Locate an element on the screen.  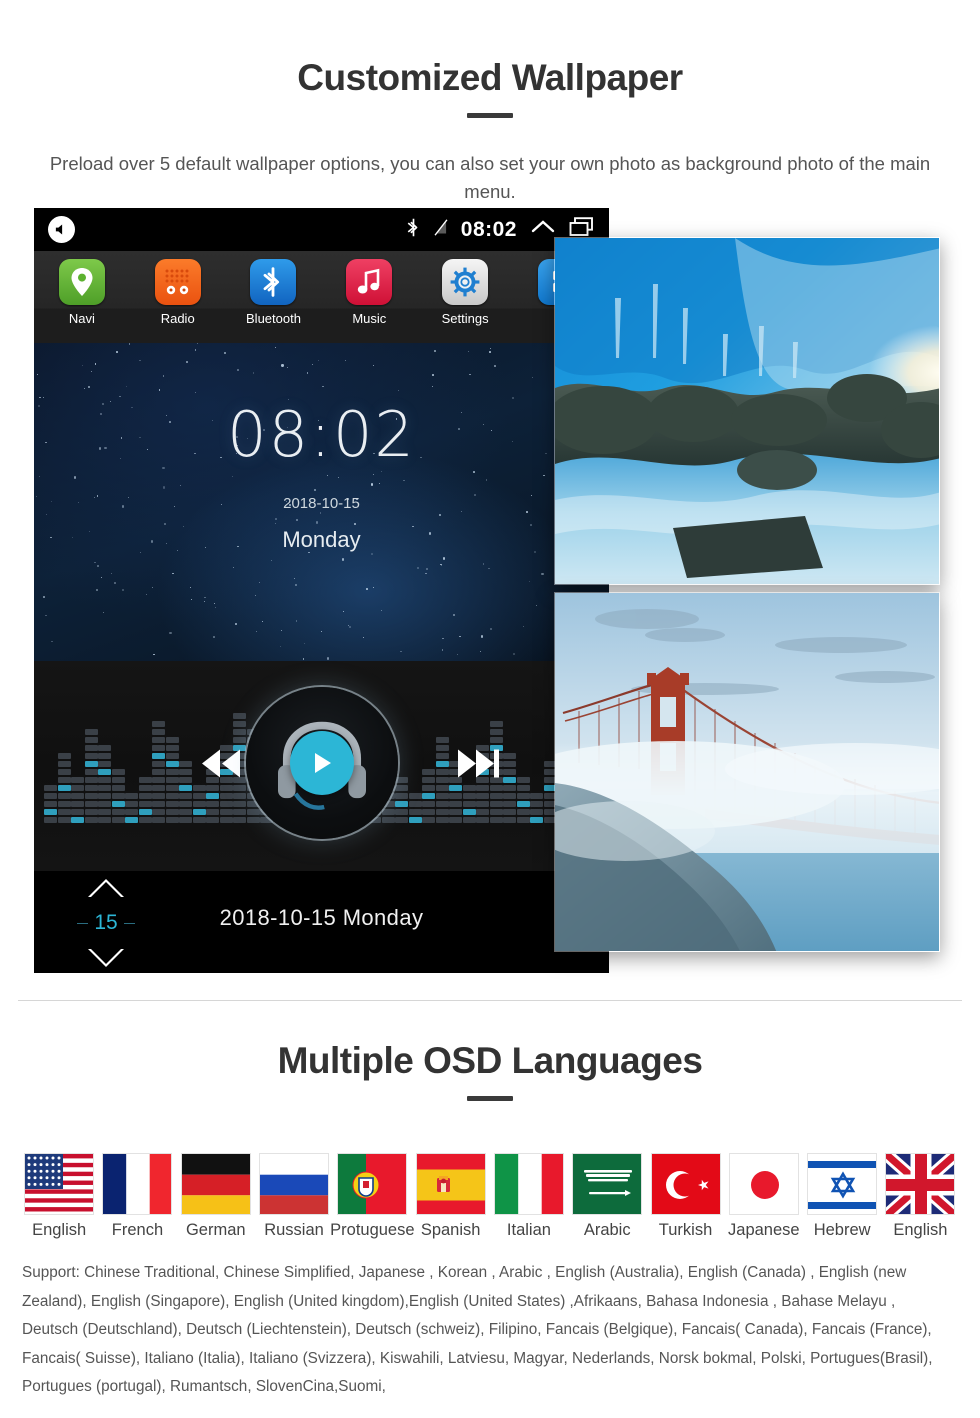
dock-item-radio: Radio is located at coordinates (178, 288).